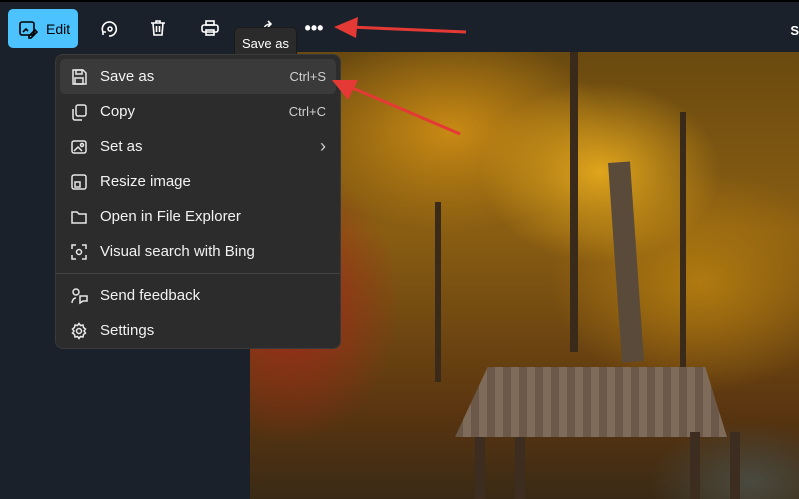 The width and height of the screenshot is (799, 499). I want to click on toolbar: Edit ••• S, so click(399, 26).